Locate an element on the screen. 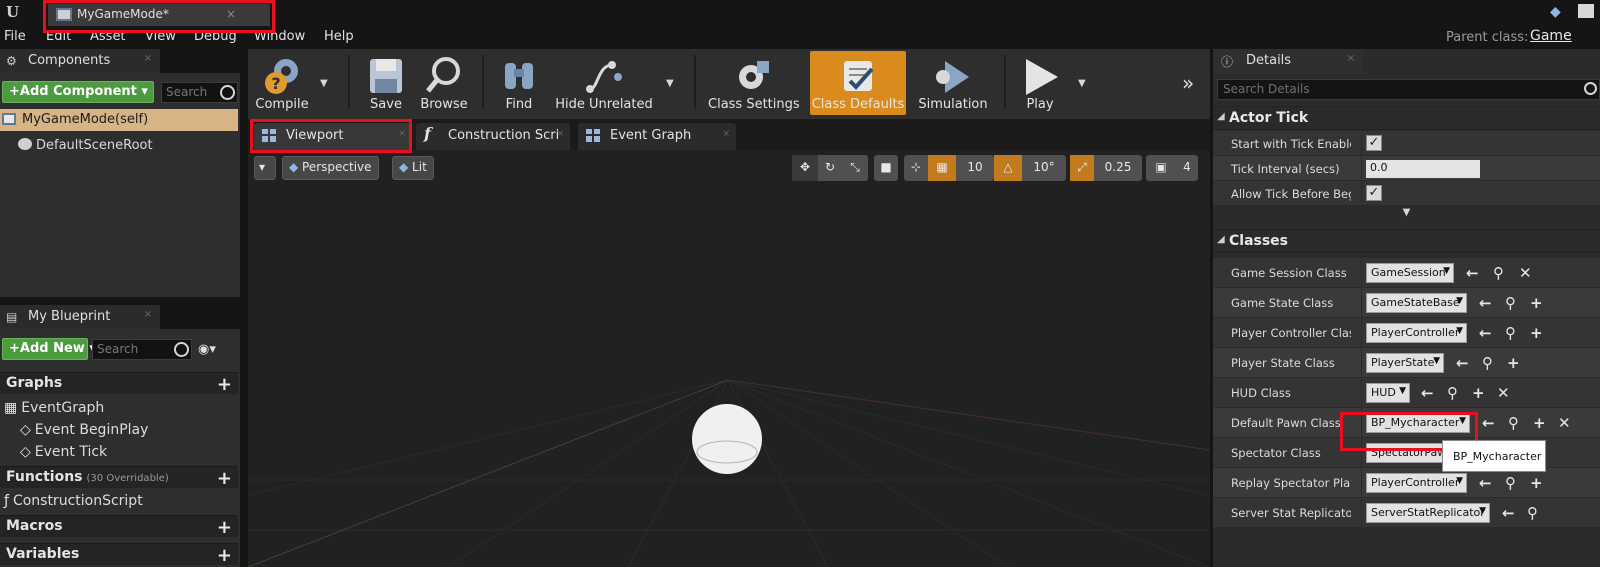 The height and width of the screenshot is (567, 1600). minimize-icon is located at coordinates (1586, 11).